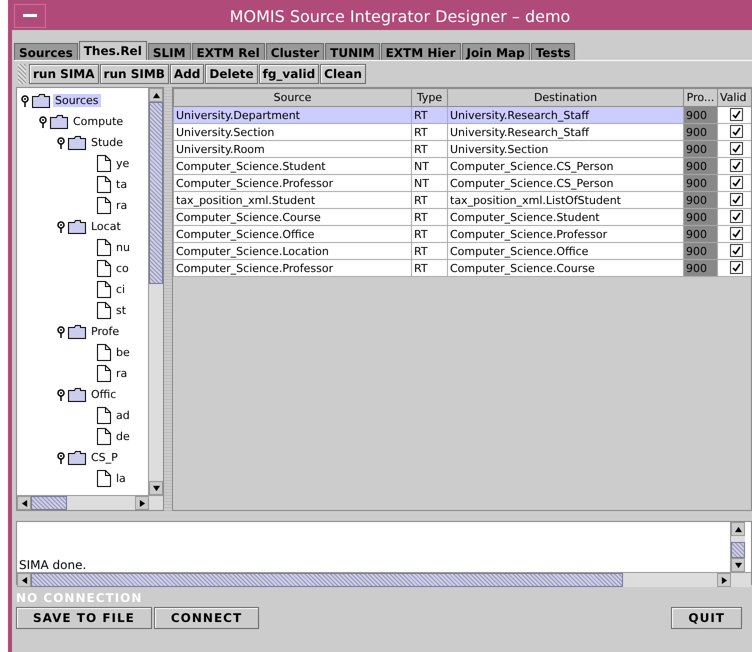 This screenshot has height=652, width=752. What do you see at coordinates (400, 16) in the screenshot?
I see `window-title: MOMIS Source Integrator Designer – demo` at bounding box center [400, 16].